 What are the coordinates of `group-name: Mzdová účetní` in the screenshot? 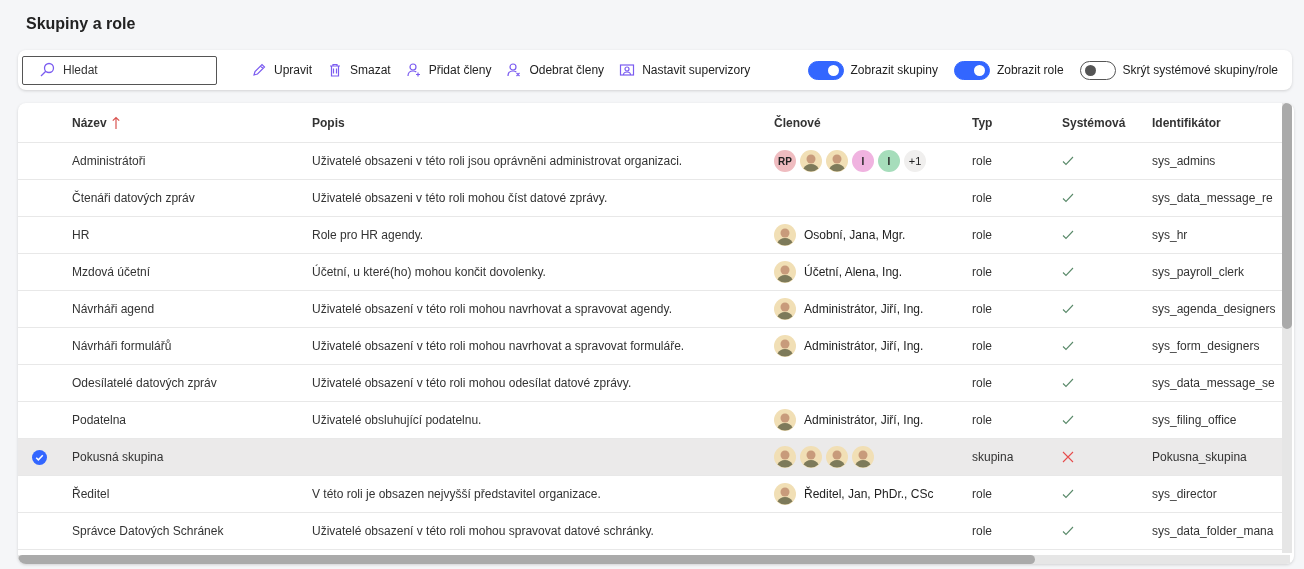 It's located at (111, 272).